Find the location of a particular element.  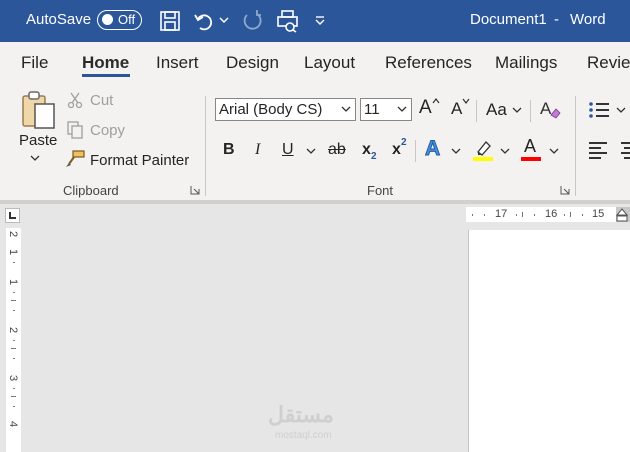

font-name-dropdown: Arial (Body CS) is located at coordinates (285, 109).